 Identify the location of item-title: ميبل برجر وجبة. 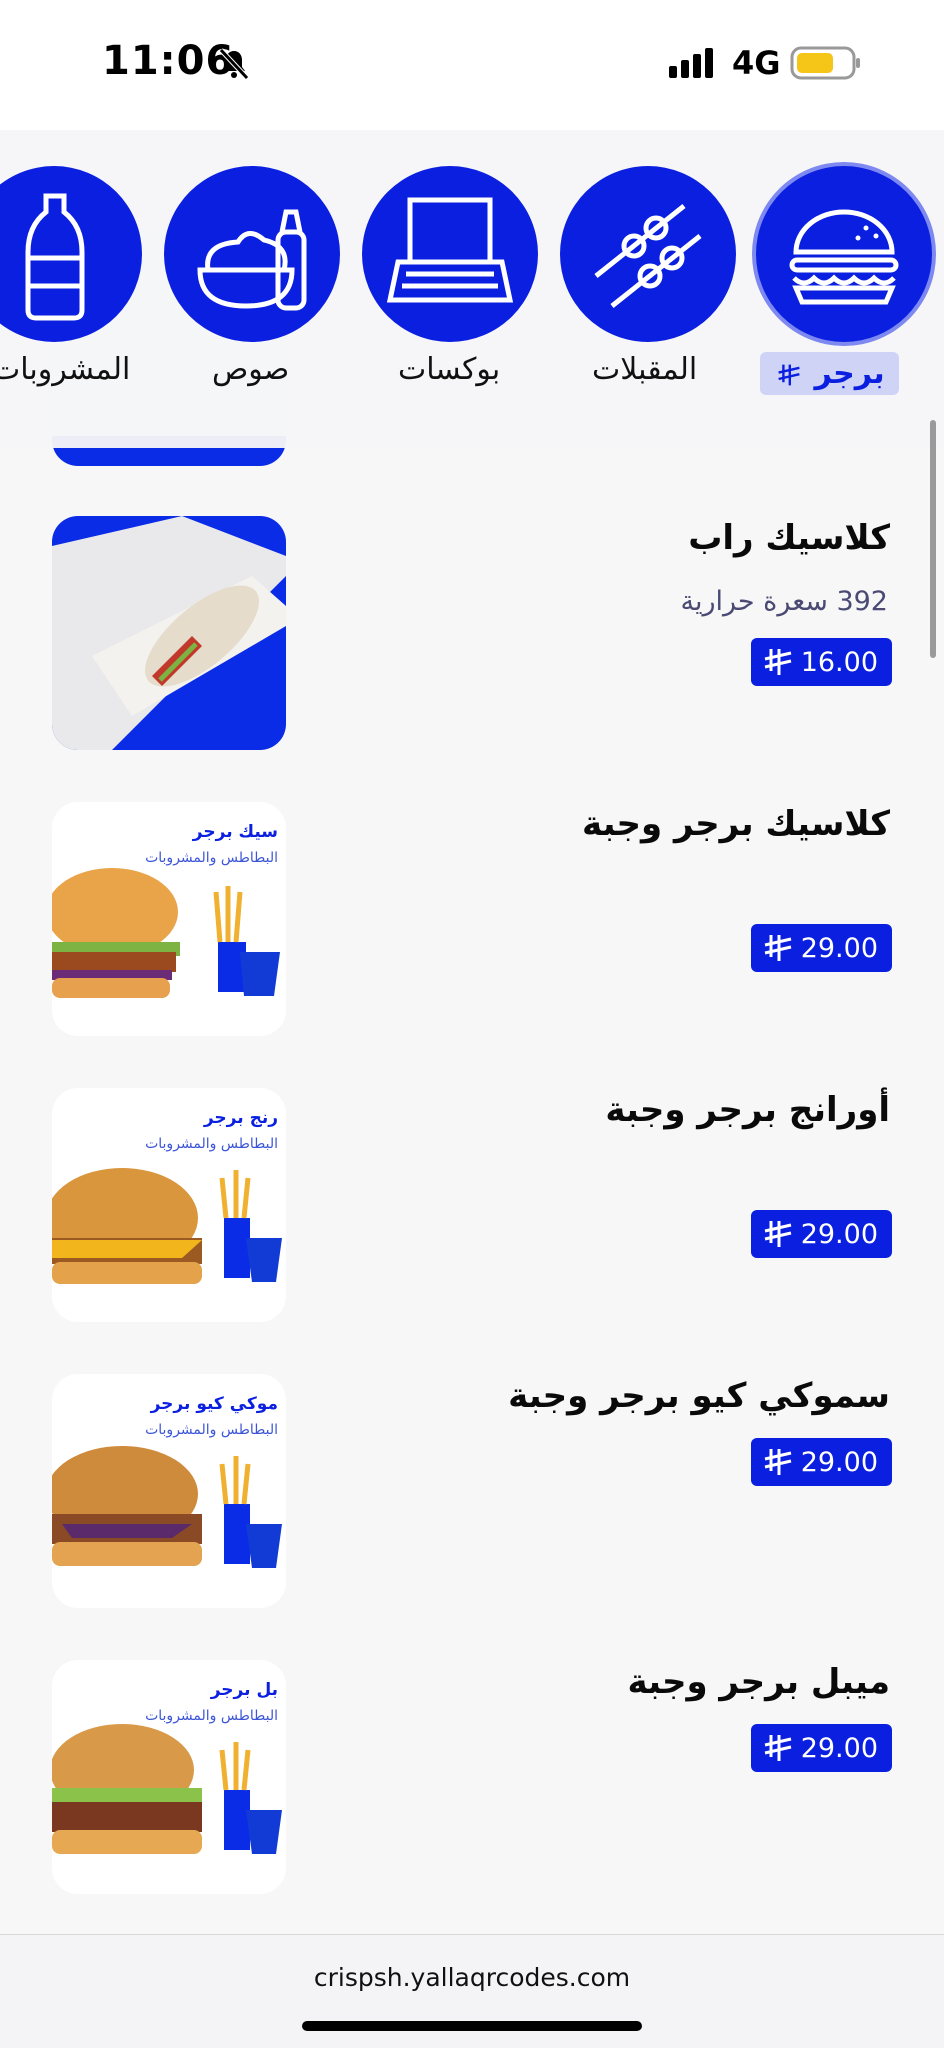
(758, 1682).